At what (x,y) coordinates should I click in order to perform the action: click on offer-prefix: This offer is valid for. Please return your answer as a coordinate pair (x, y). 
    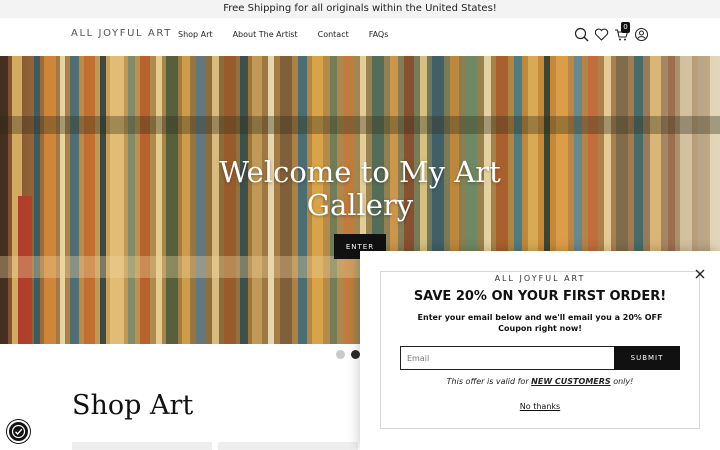
    Looking at the image, I should click on (489, 381).